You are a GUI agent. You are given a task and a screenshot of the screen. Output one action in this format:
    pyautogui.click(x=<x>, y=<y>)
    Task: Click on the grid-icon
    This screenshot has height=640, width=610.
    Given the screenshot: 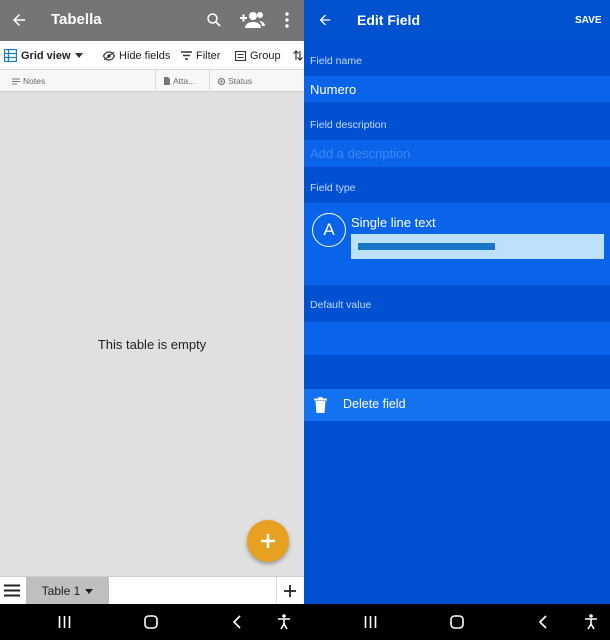 What is the action you would take?
    pyautogui.click(x=10, y=55)
    